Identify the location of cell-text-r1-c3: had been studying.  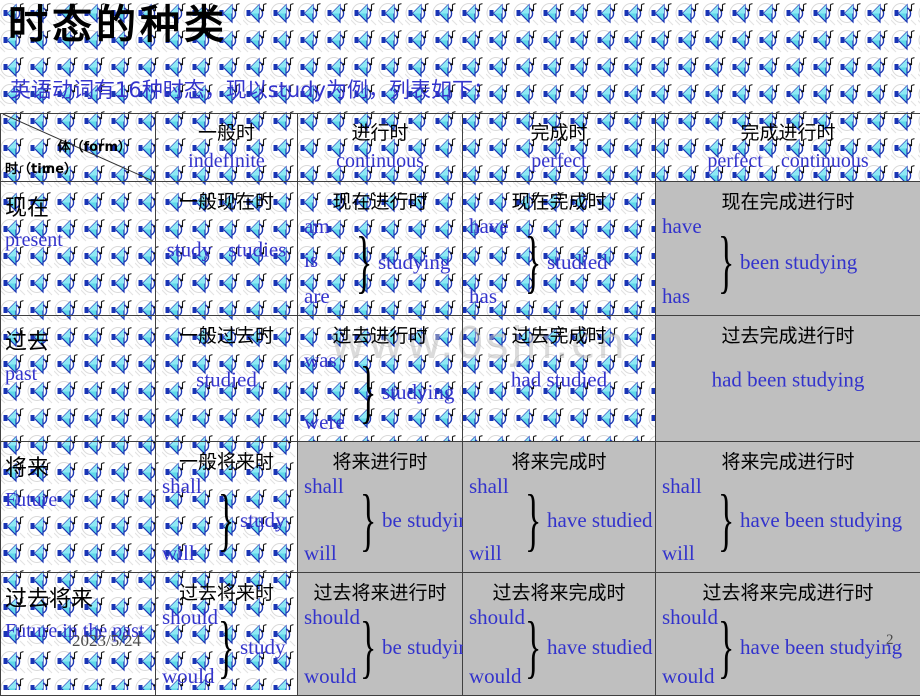
(788, 379).